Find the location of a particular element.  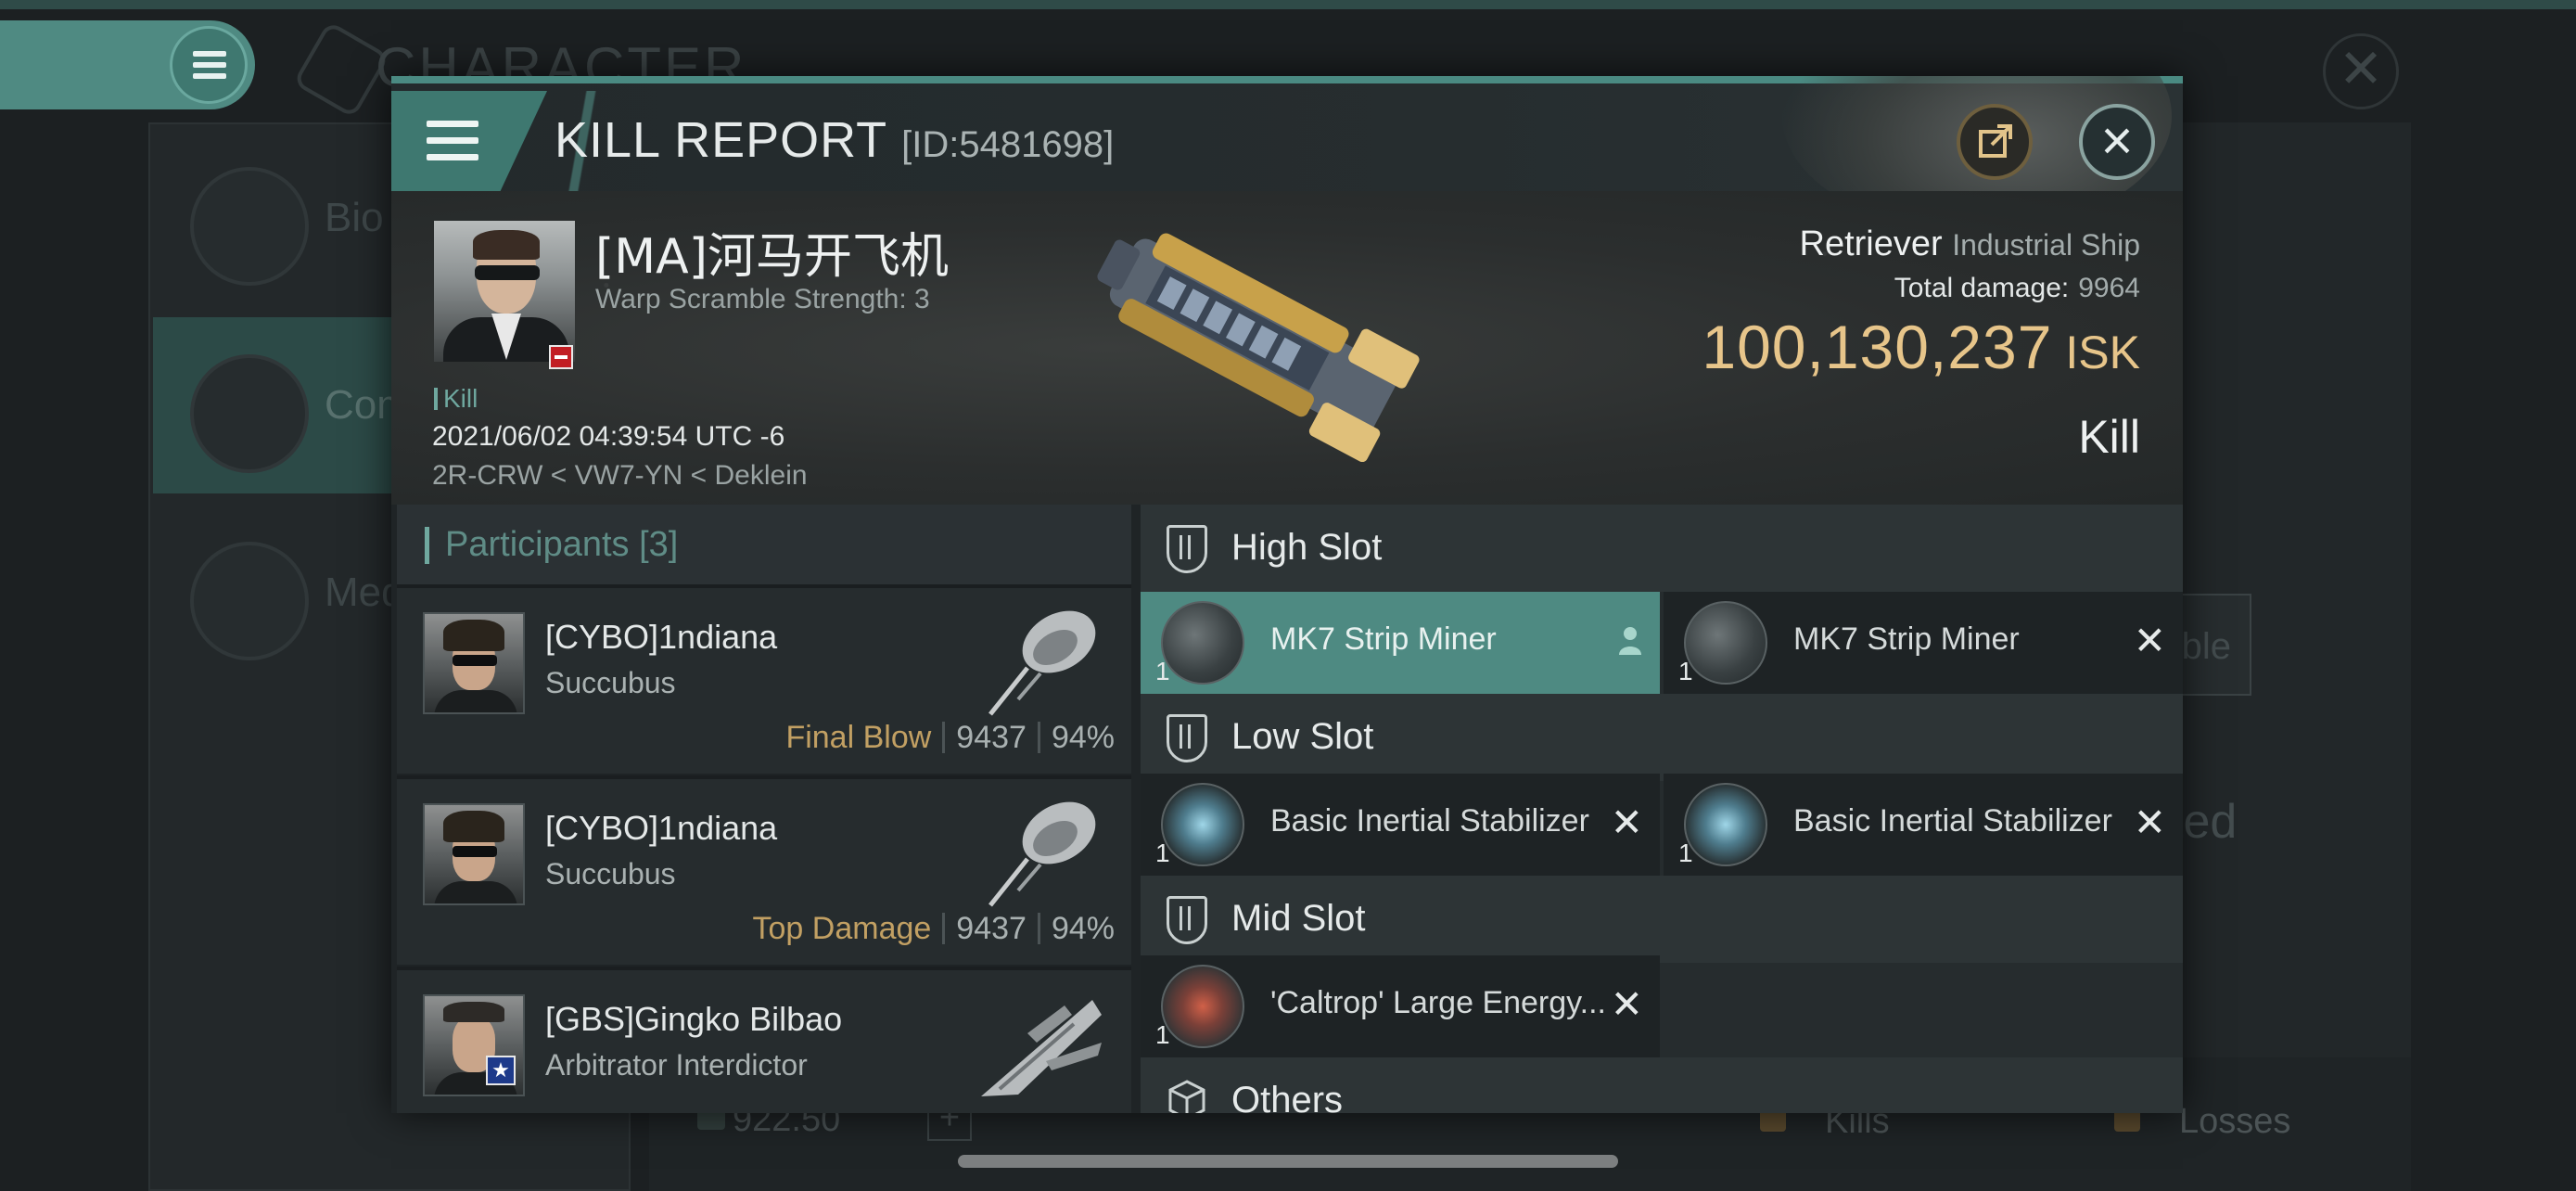

participant-name: [GBS]Gingko Bilbao is located at coordinates (694, 1019).